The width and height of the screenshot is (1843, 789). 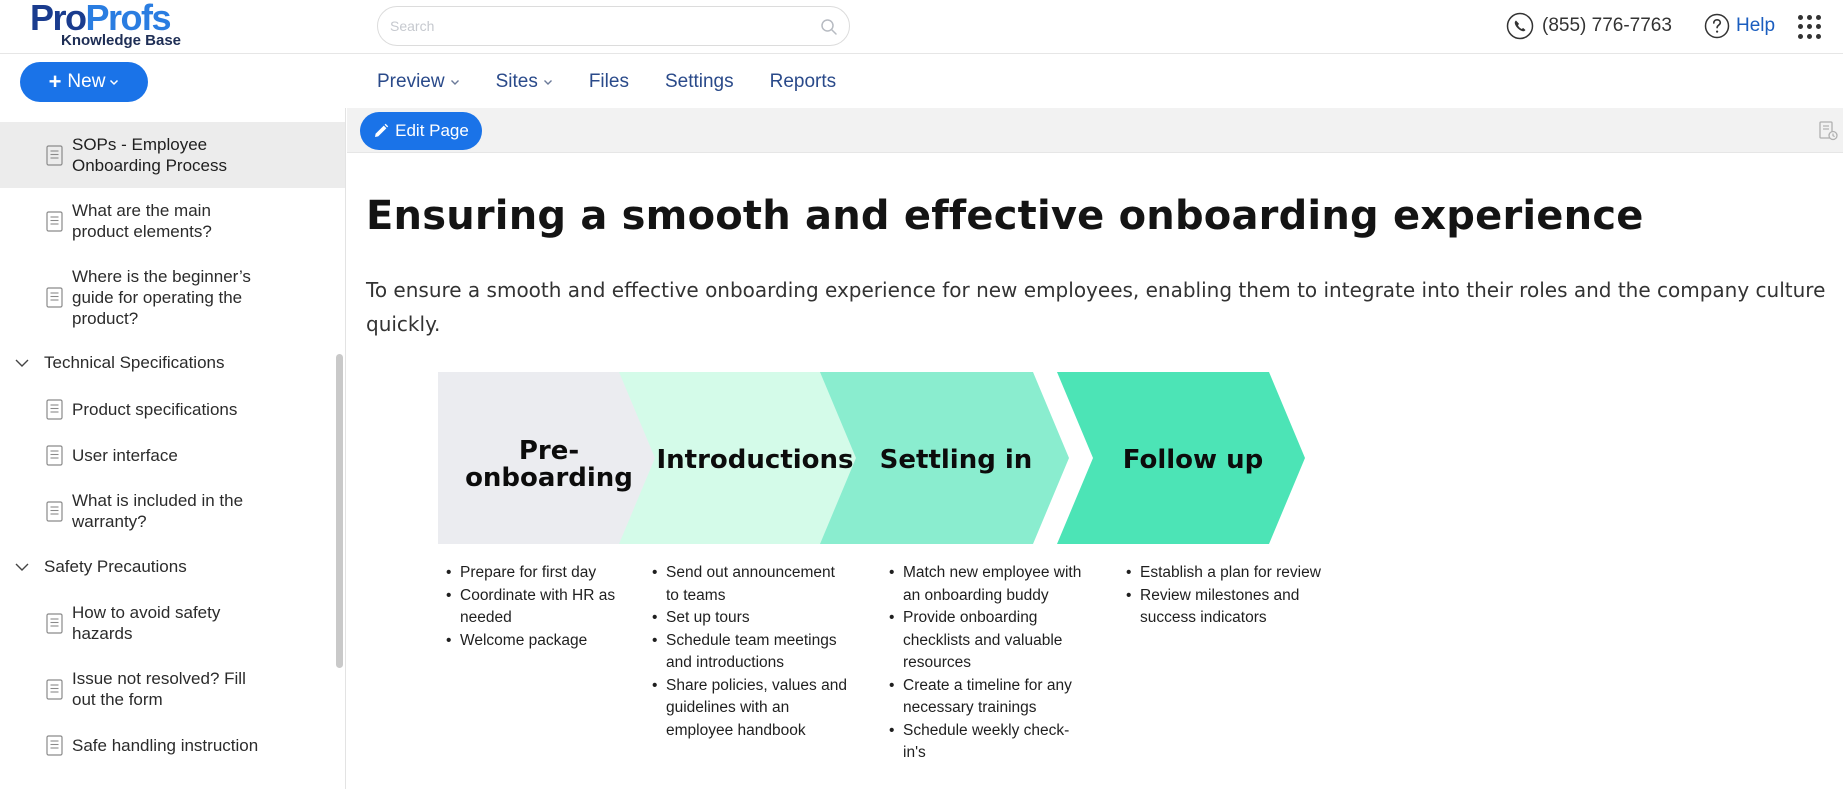 What do you see at coordinates (1607, 25) in the screenshot?
I see `phone-number: (855) 776-7763` at bounding box center [1607, 25].